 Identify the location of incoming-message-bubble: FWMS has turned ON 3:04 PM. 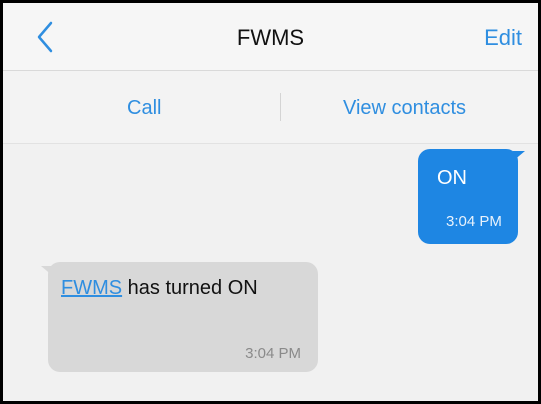
(179, 317).